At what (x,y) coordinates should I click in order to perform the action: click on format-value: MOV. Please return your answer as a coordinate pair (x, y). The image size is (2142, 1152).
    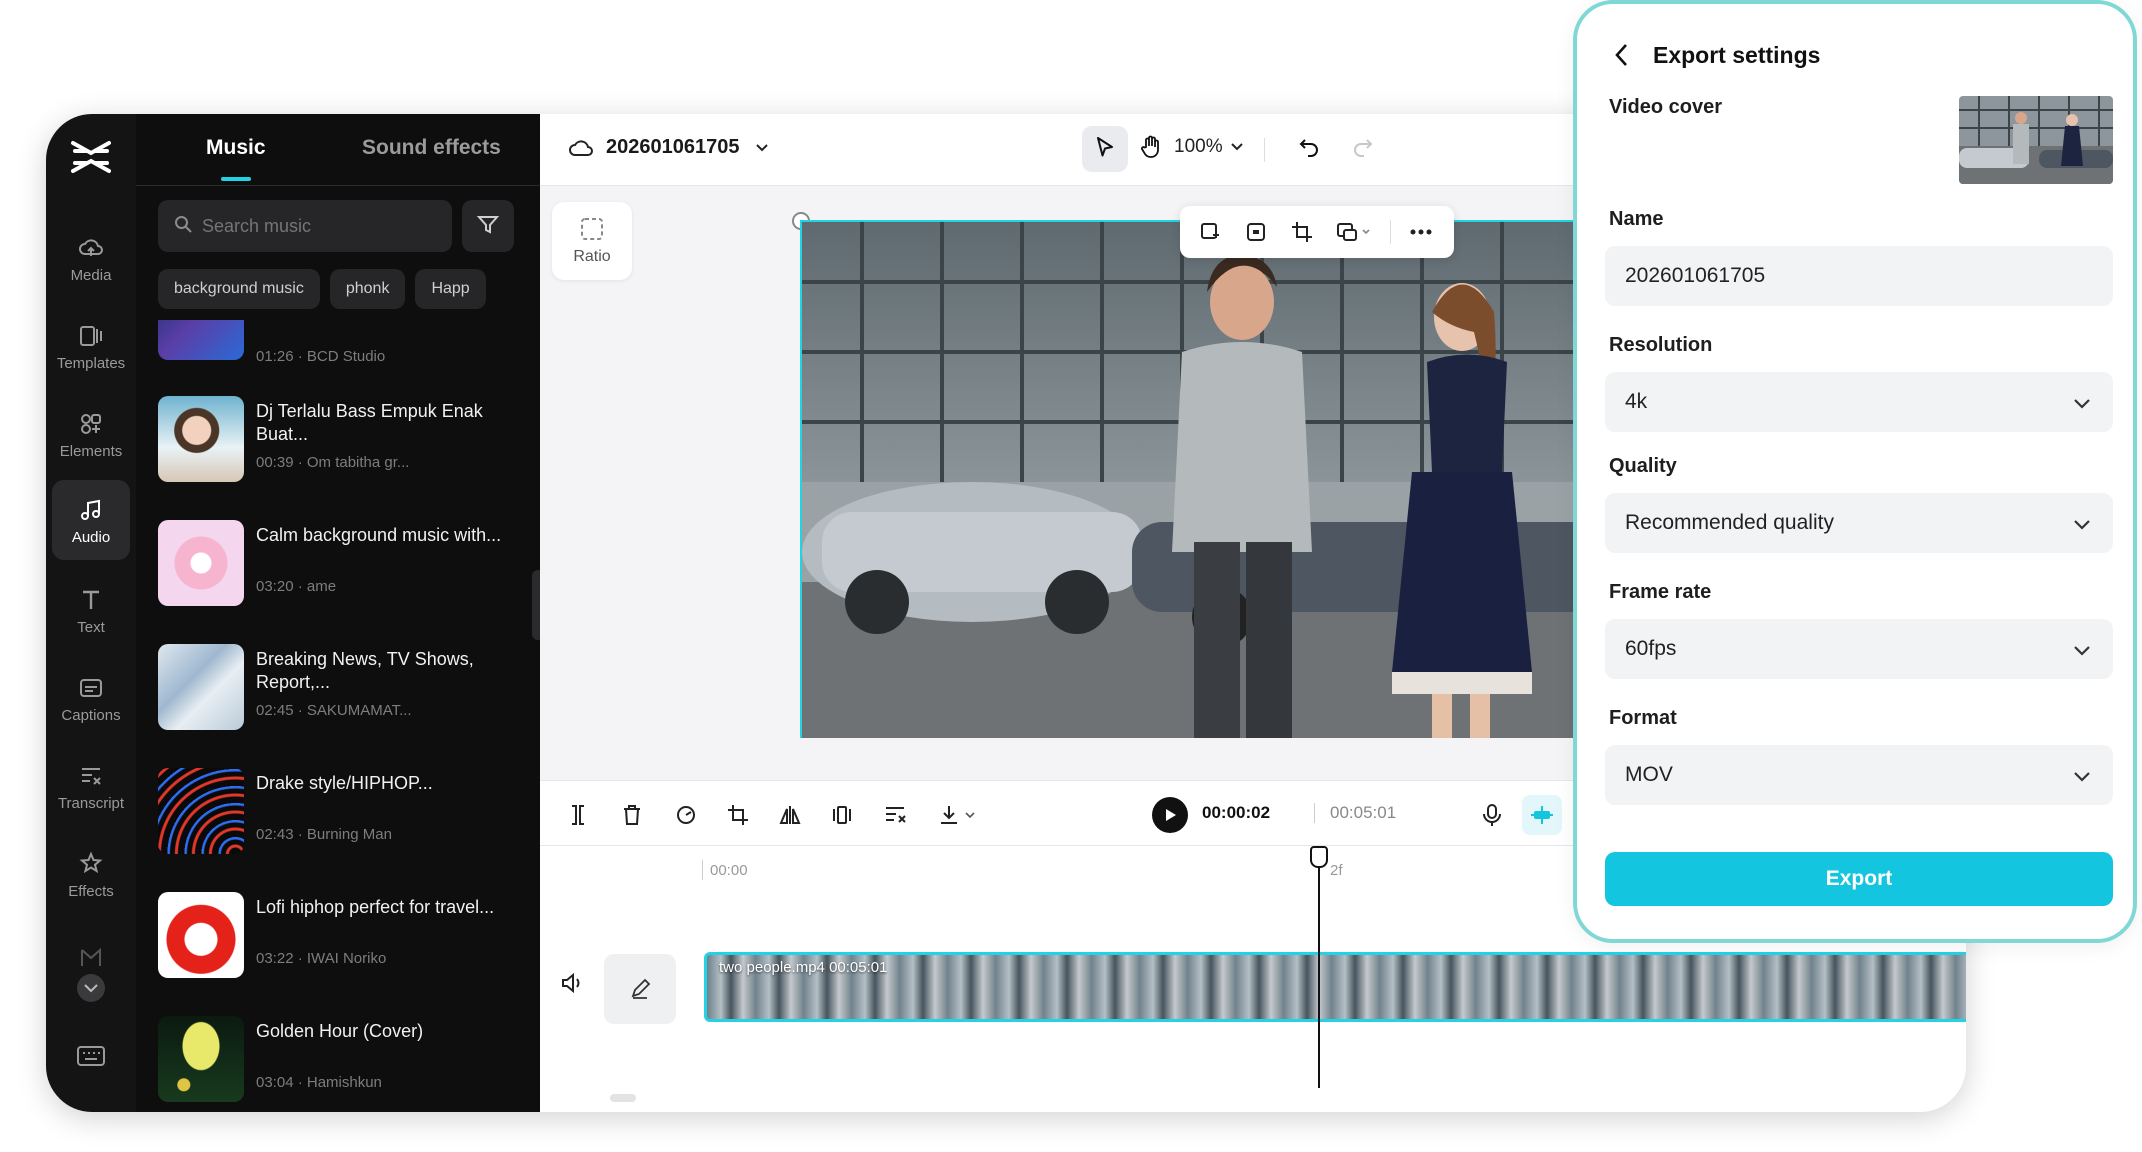
    Looking at the image, I should click on (1649, 774).